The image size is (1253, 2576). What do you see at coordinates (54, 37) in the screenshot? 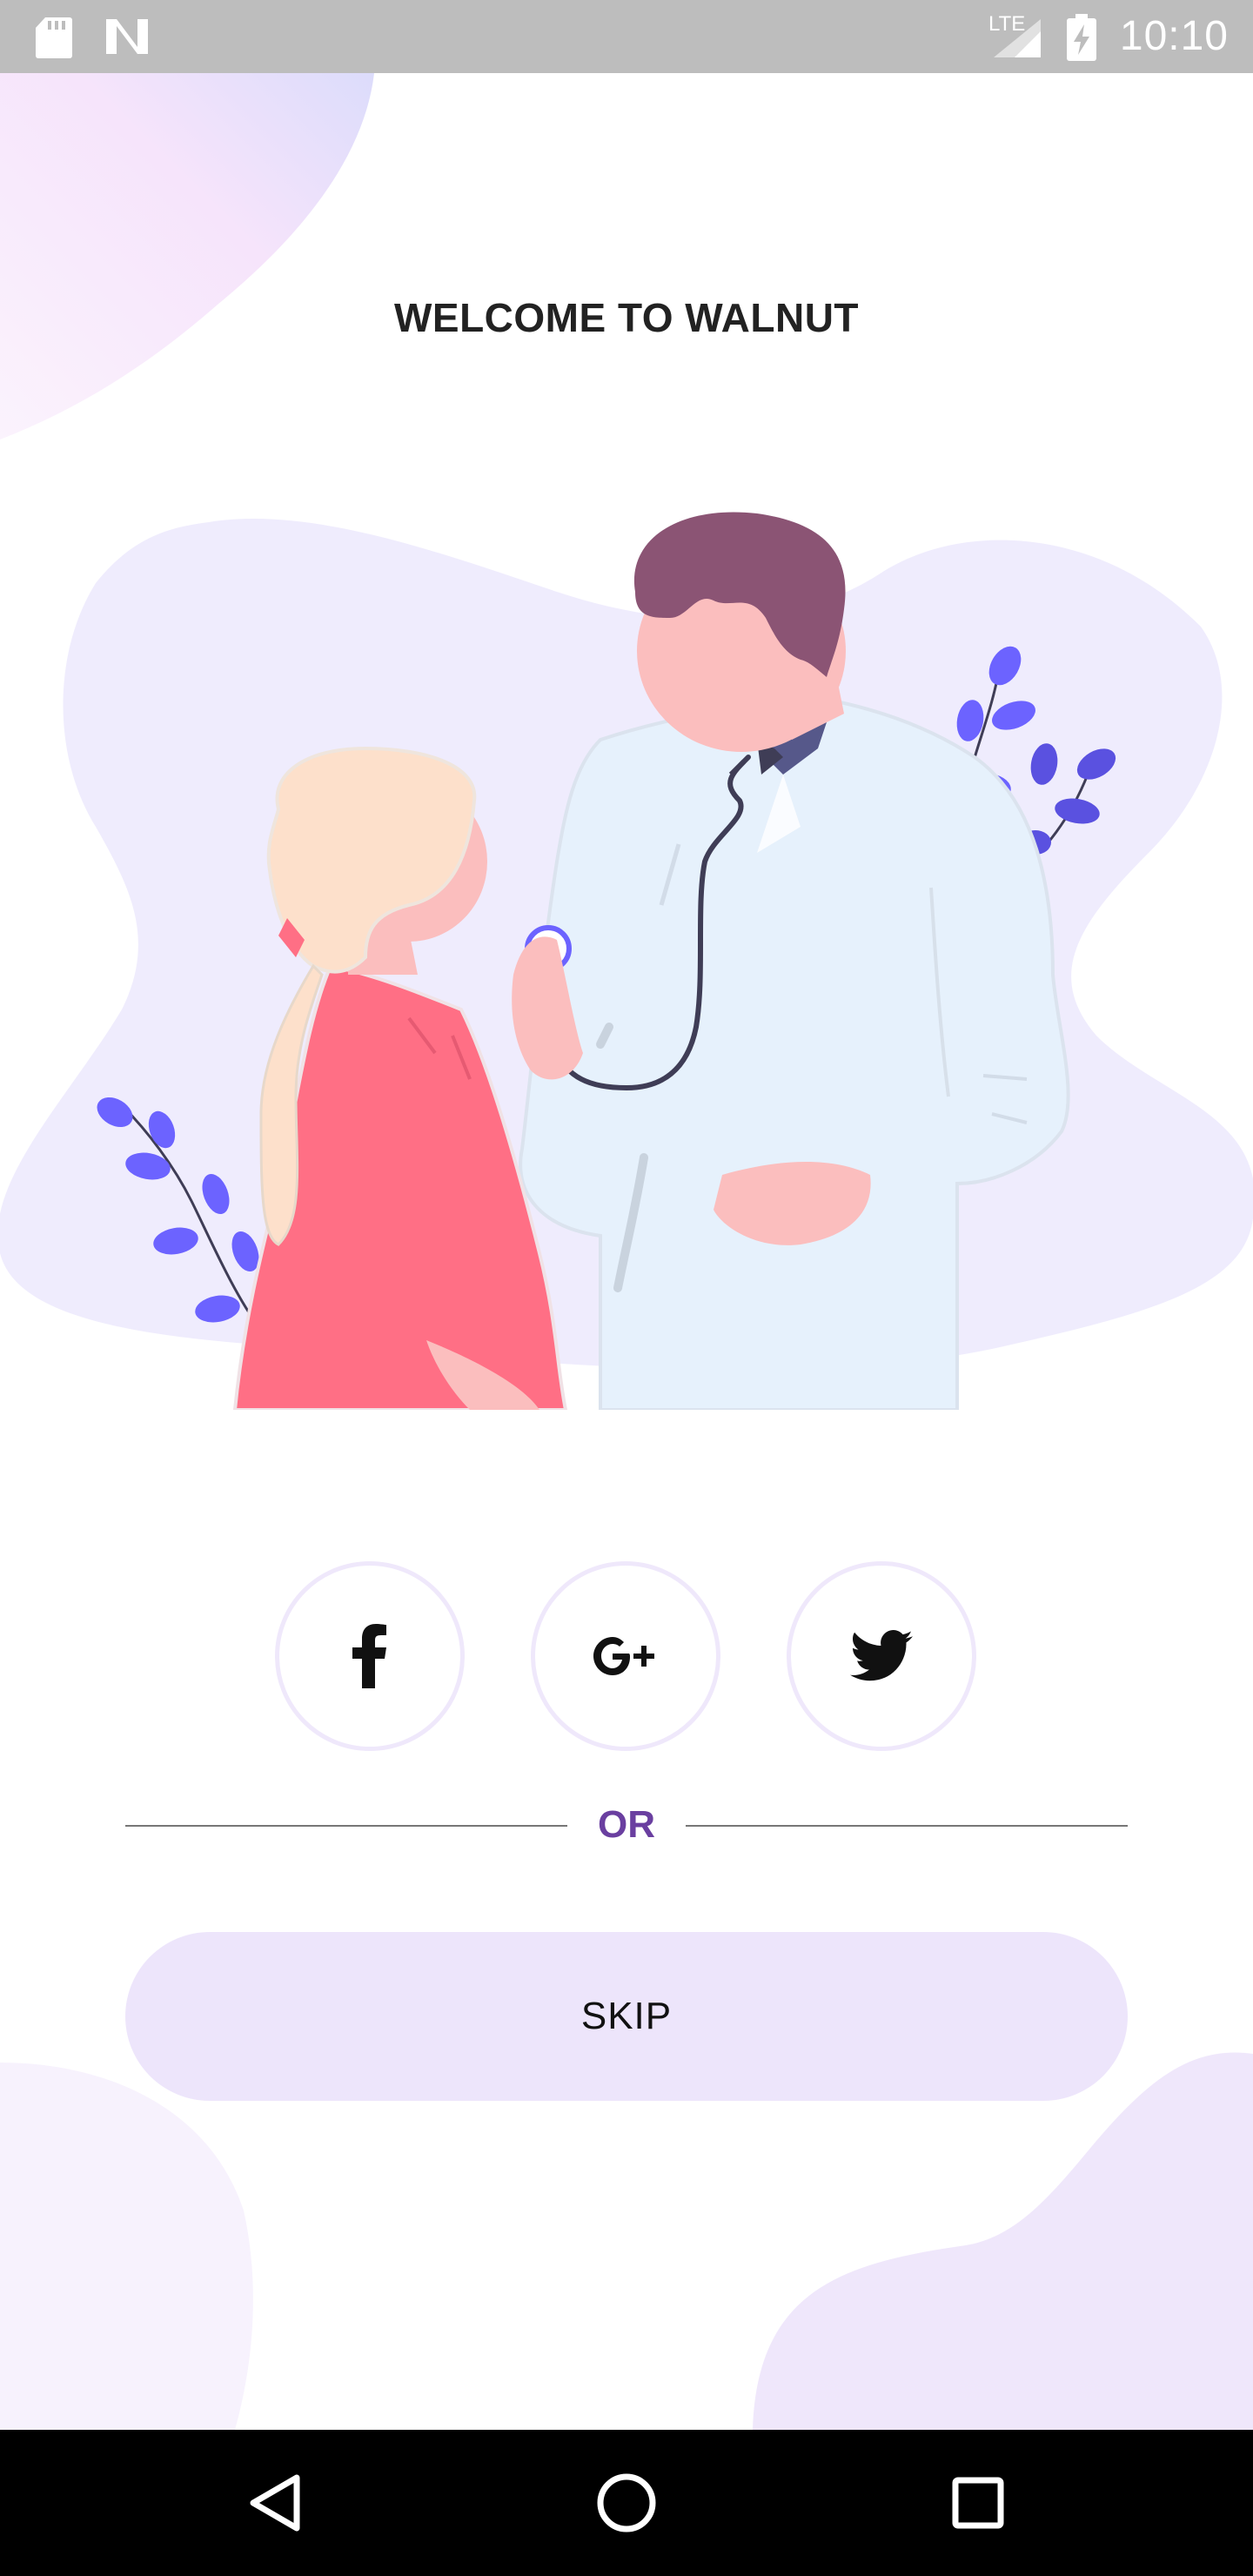
I see `sd-card-icon` at bounding box center [54, 37].